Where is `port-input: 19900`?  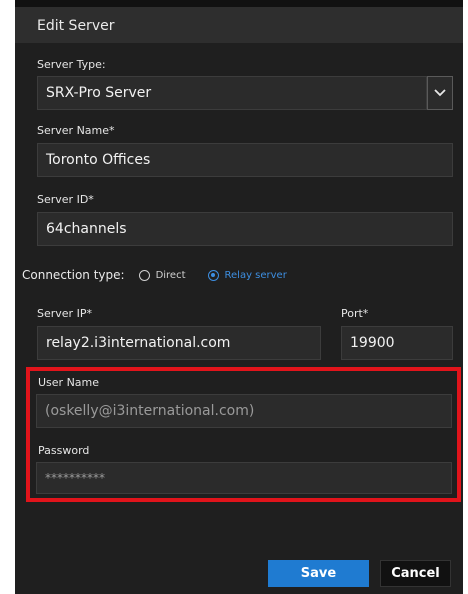 port-input: 19900 is located at coordinates (397, 343).